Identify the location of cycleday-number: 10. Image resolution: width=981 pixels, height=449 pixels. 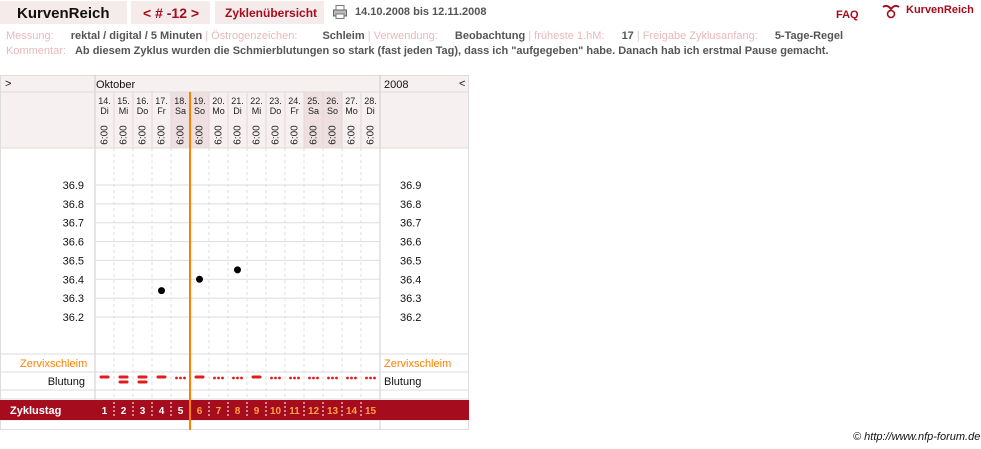
(276, 411).